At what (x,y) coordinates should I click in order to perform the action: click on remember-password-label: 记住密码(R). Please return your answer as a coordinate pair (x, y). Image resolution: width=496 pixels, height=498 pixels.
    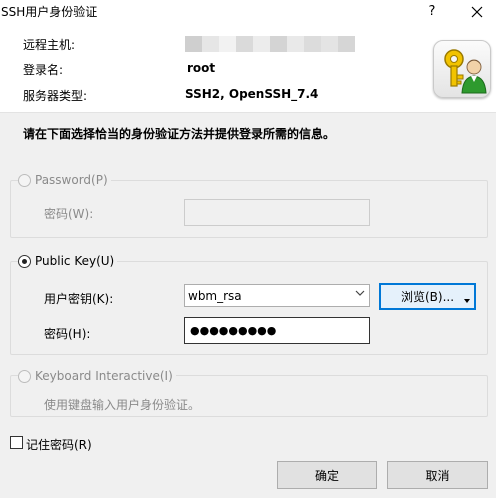
    Looking at the image, I should click on (59, 444).